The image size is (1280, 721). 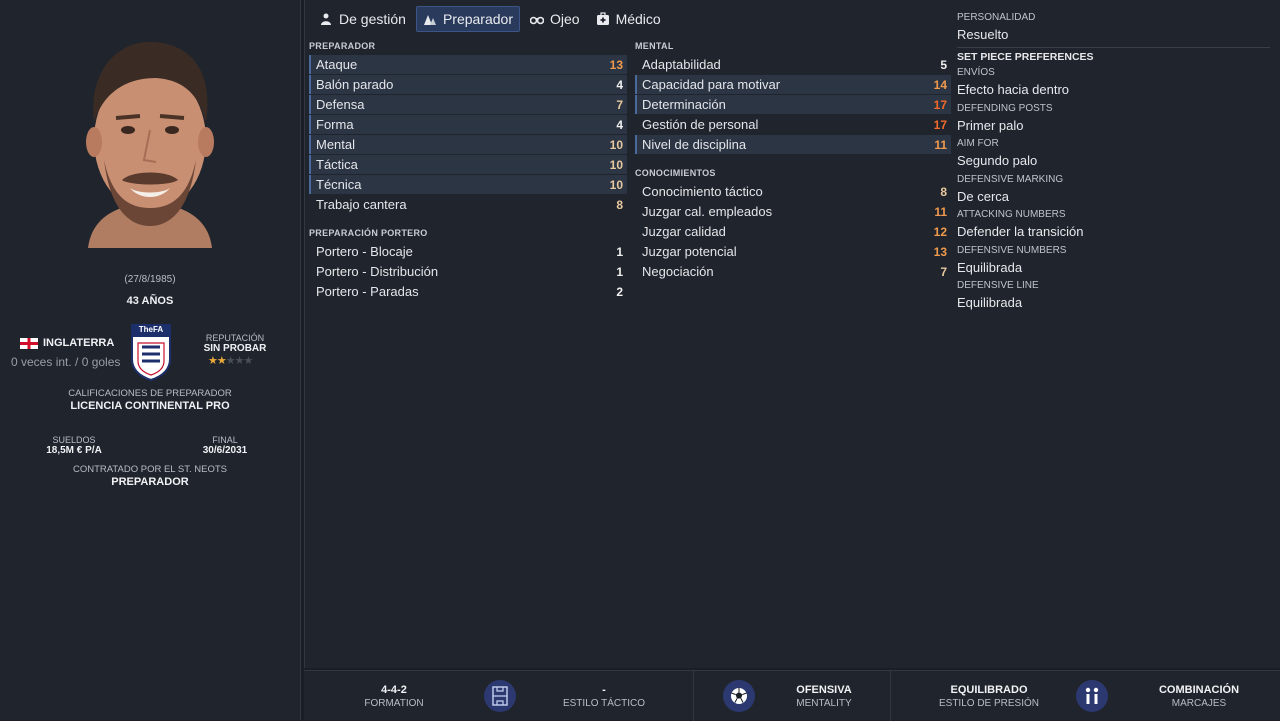 I want to click on cones-icon, so click(x=429, y=20).